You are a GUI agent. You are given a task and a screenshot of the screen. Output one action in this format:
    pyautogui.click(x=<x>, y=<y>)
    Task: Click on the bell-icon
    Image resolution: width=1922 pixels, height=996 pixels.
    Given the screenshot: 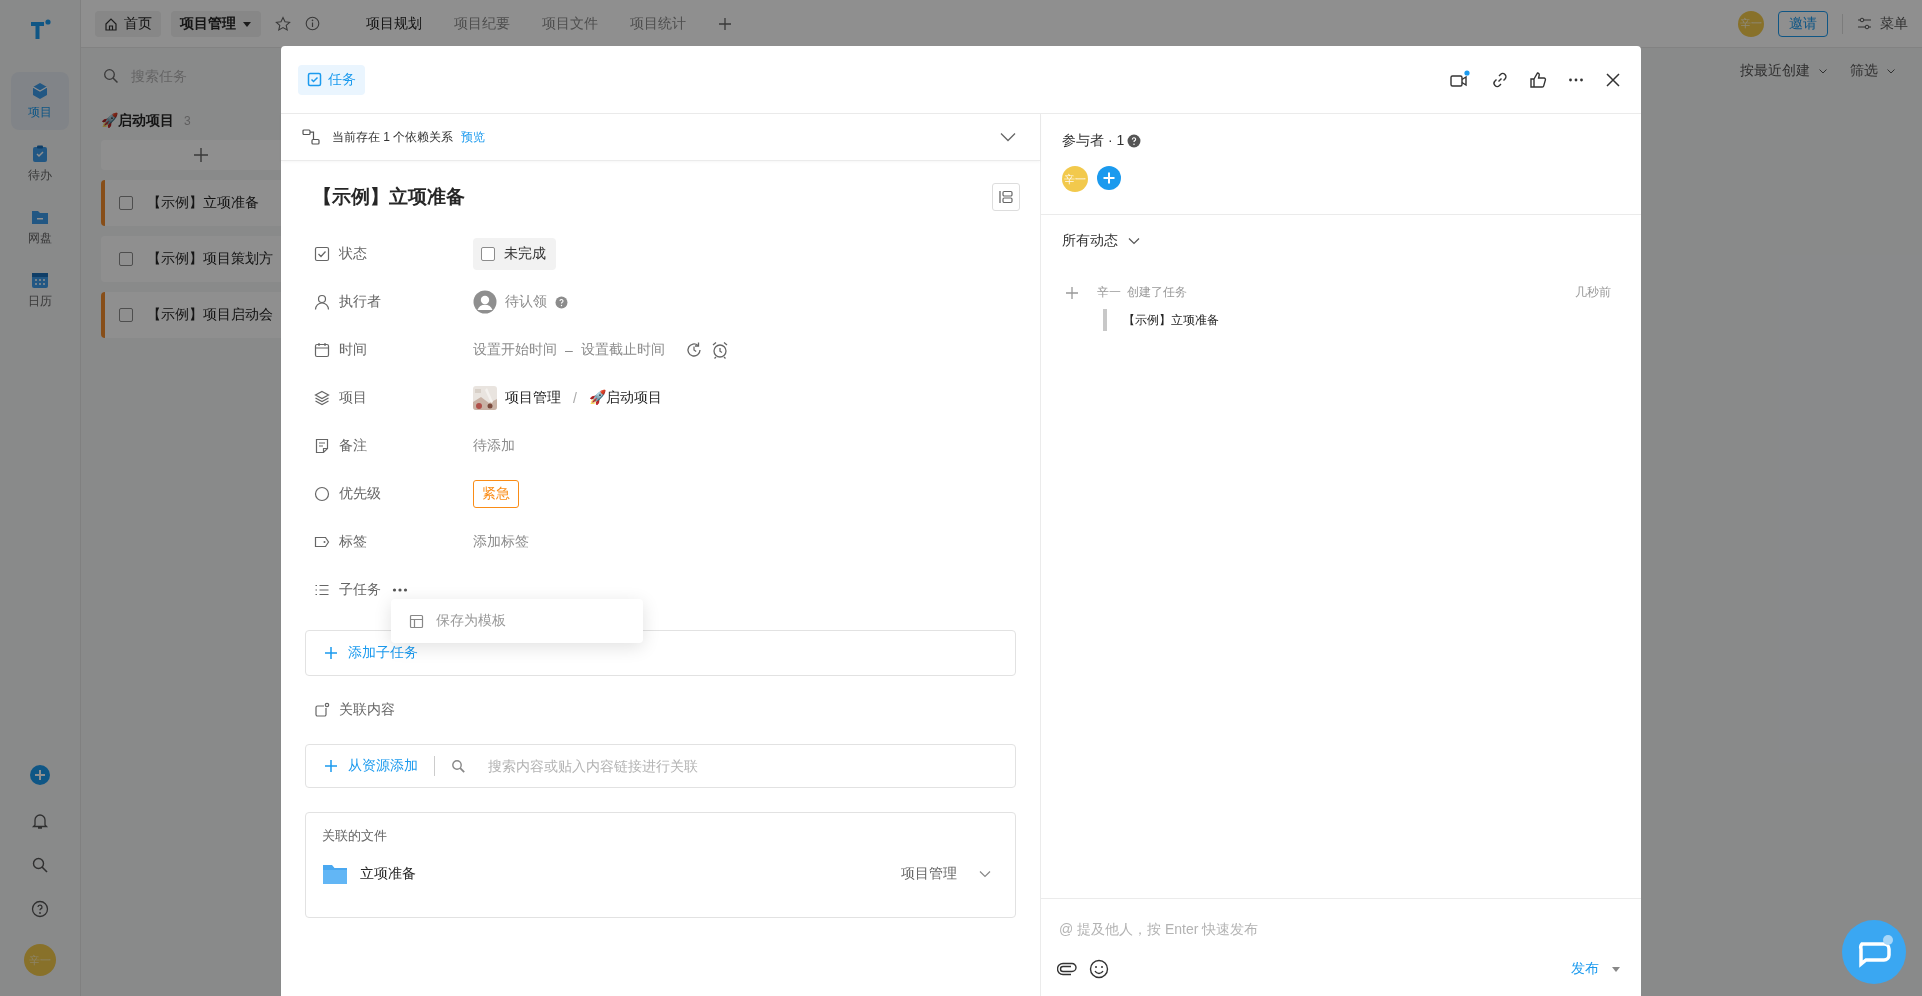 What is the action you would take?
    pyautogui.click(x=40, y=821)
    